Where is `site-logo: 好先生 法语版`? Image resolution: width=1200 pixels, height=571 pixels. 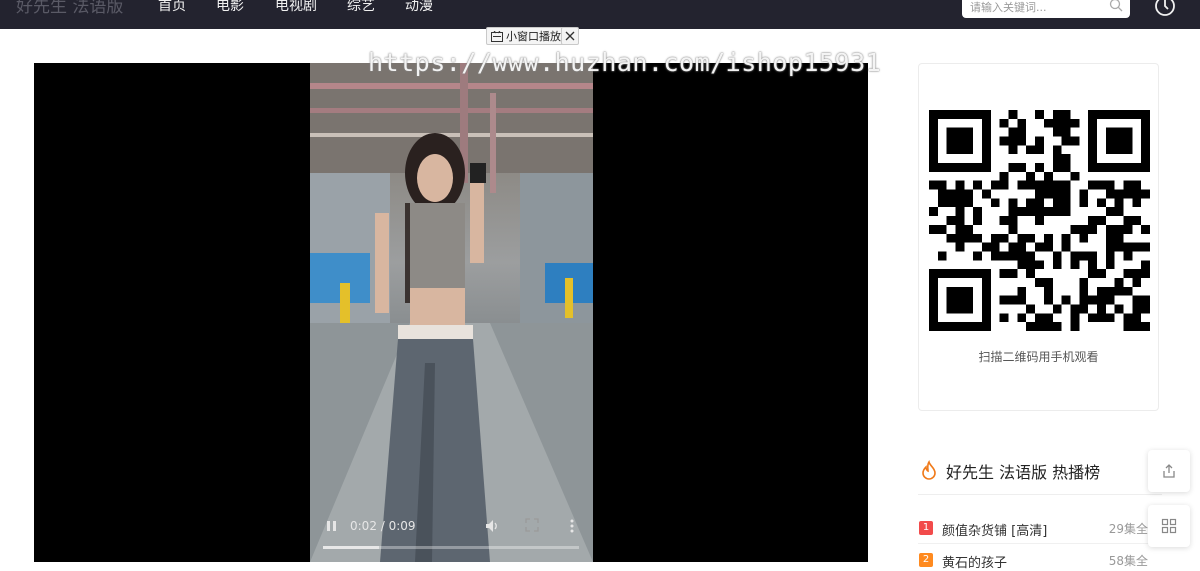 site-logo: 好先生 法语版 is located at coordinates (69, 8).